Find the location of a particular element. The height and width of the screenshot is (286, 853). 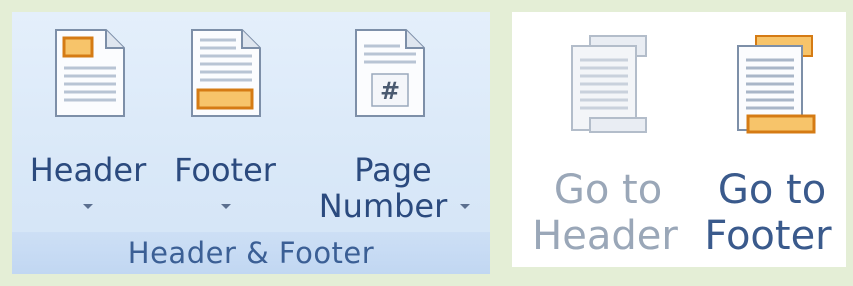

header-button-label: Header is located at coordinates (88, 170).